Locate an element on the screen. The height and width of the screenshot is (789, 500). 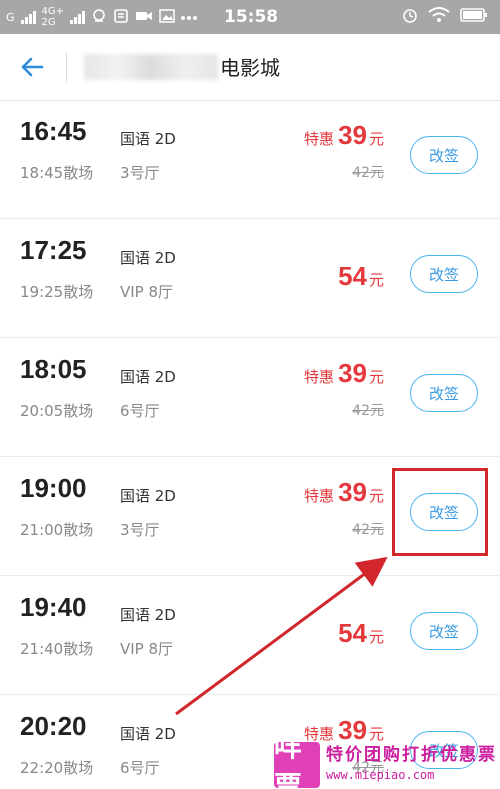
back-arrow-icon is located at coordinates (32, 67).